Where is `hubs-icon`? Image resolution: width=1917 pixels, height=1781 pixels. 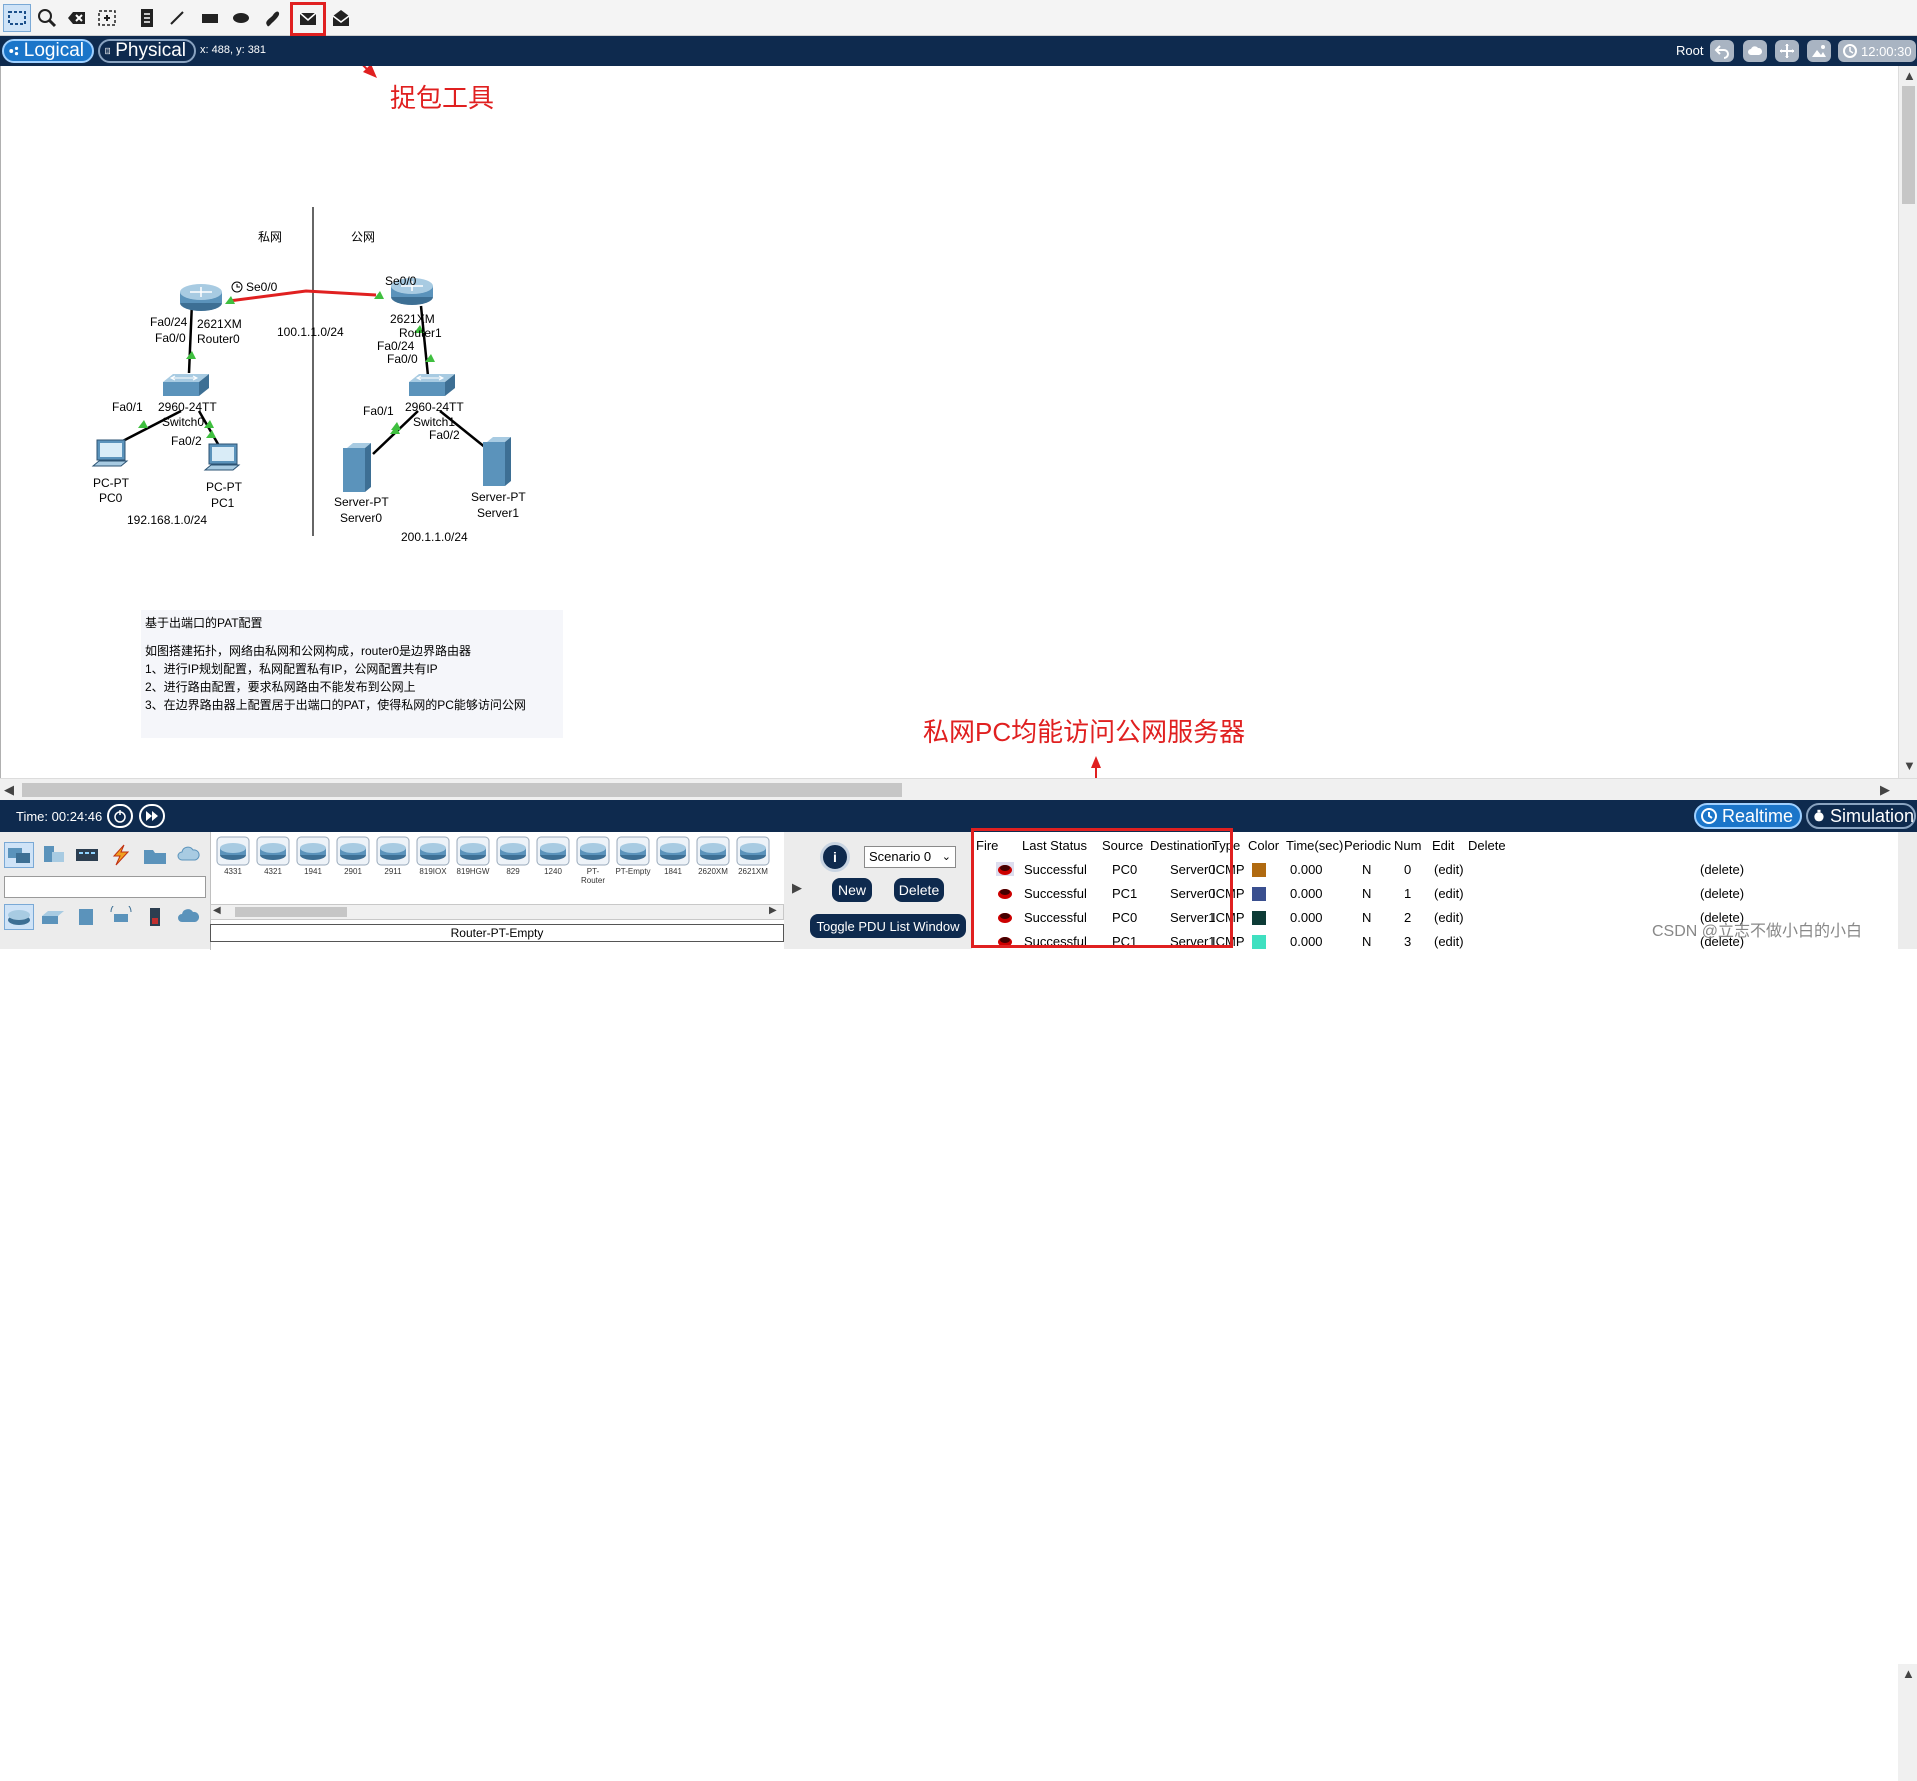
hubs-icon is located at coordinates (87, 917).